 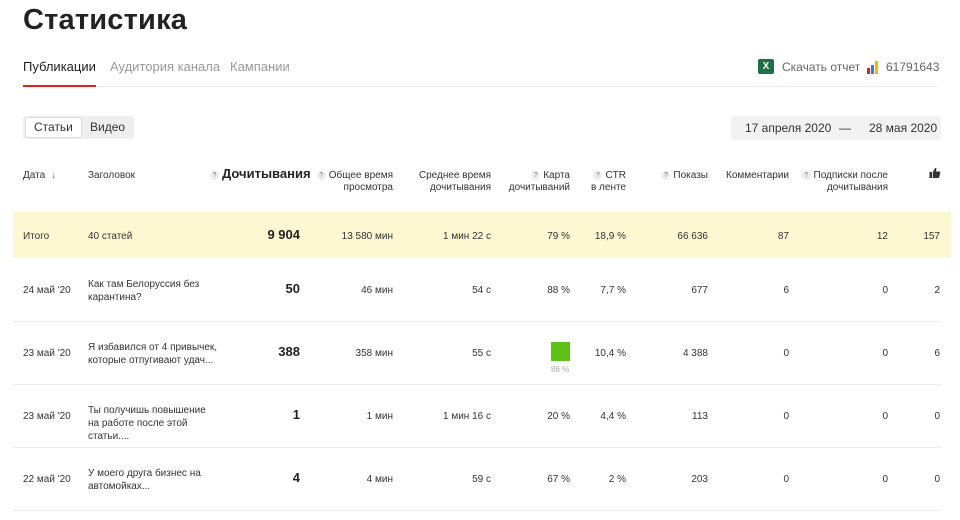 What do you see at coordinates (903, 128) in the screenshot?
I see `date-to: 28 мая 2020` at bounding box center [903, 128].